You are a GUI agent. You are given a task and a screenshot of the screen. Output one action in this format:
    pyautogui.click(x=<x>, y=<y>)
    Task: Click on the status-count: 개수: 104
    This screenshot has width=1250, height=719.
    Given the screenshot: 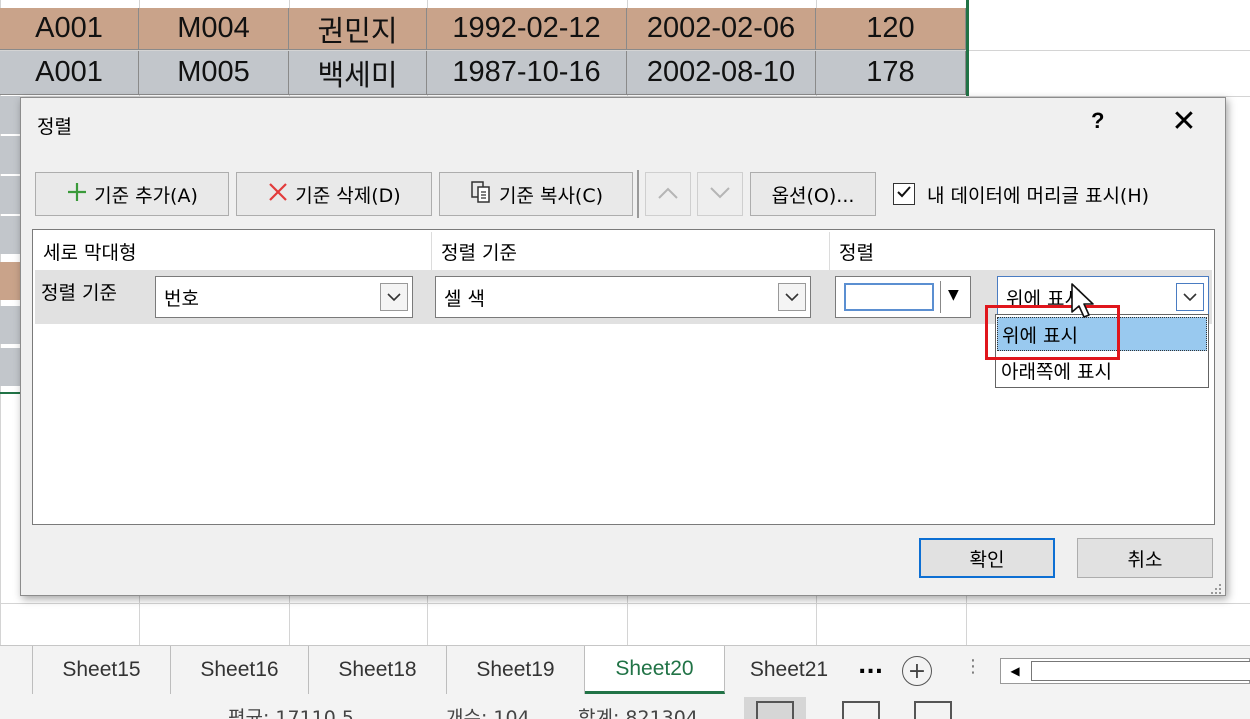 What is the action you would take?
    pyautogui.click(x=488, y=713)
    